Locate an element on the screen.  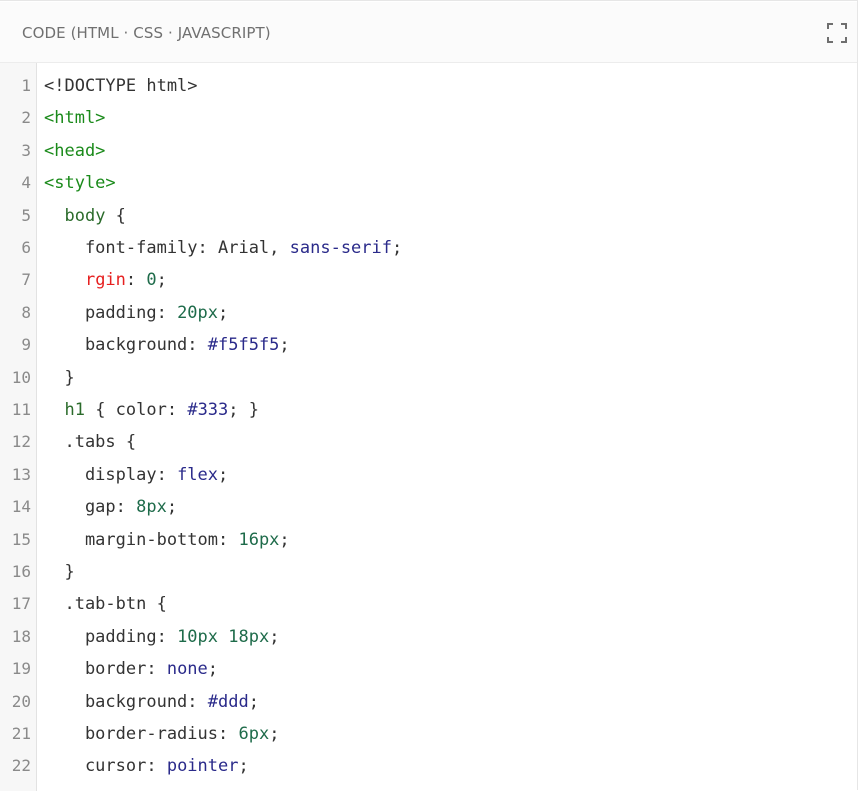
line-number: 14 is located at coordinates (21, 507).